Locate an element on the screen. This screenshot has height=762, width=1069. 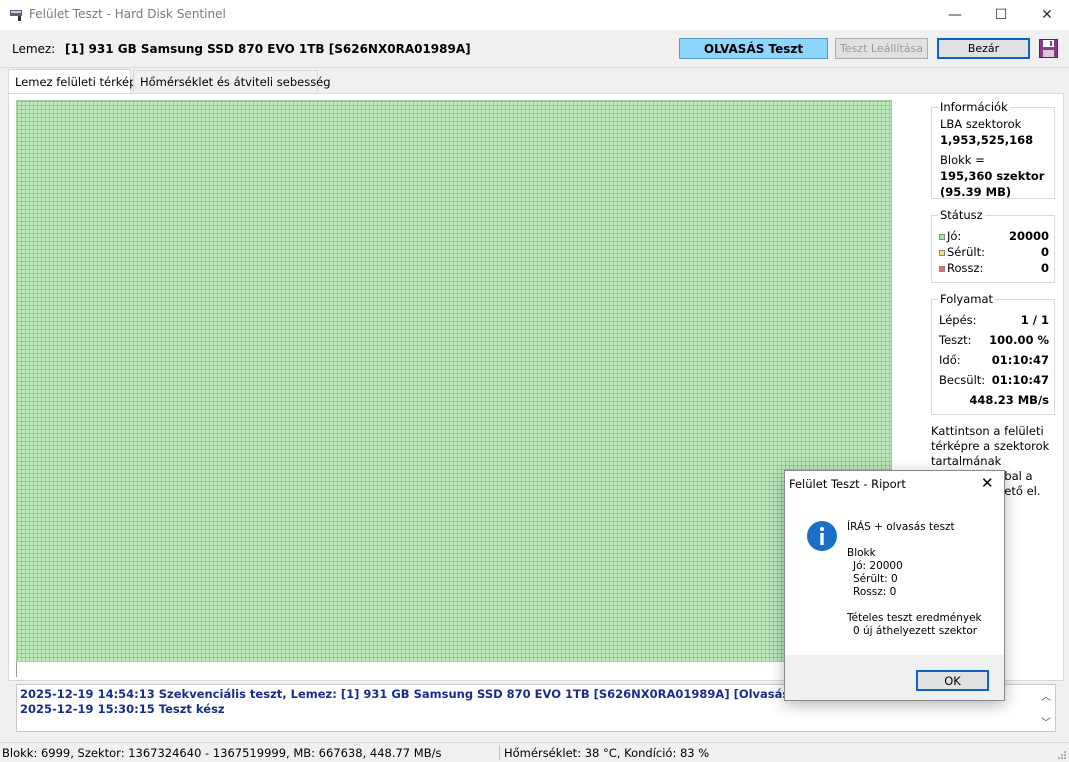
status-title: Státusz is located at coordinates (961, 215).